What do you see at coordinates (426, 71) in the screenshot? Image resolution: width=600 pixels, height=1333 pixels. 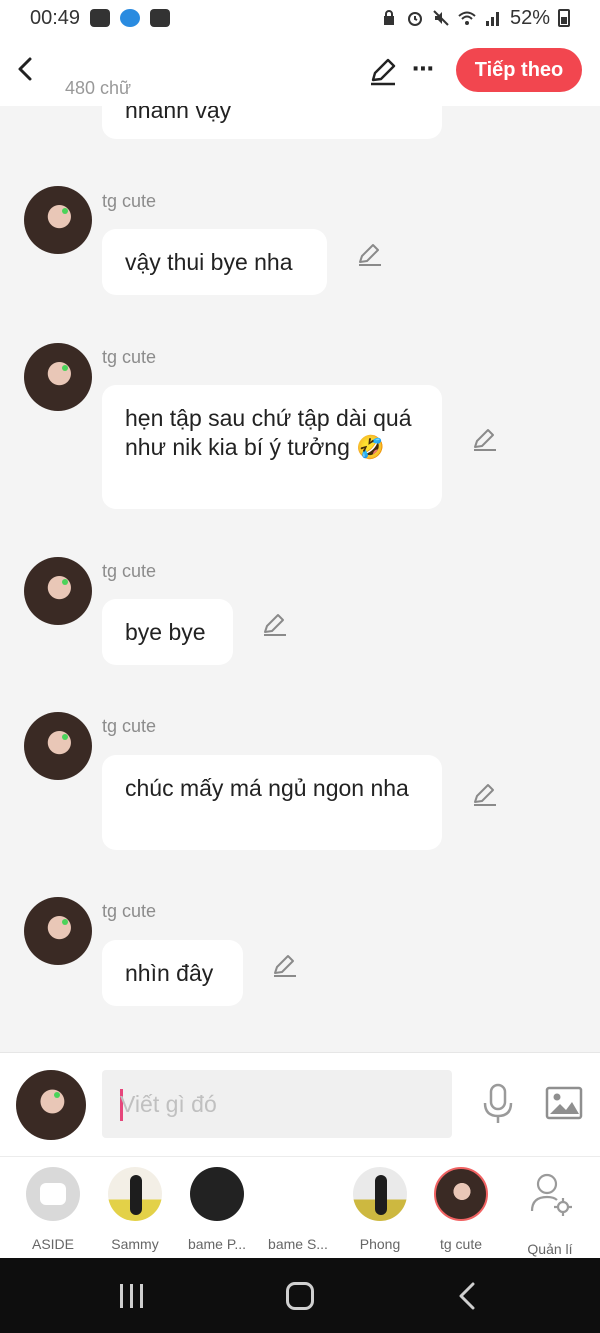 I see `more-options-icon: ⋯` at bounding box center [426, 71].